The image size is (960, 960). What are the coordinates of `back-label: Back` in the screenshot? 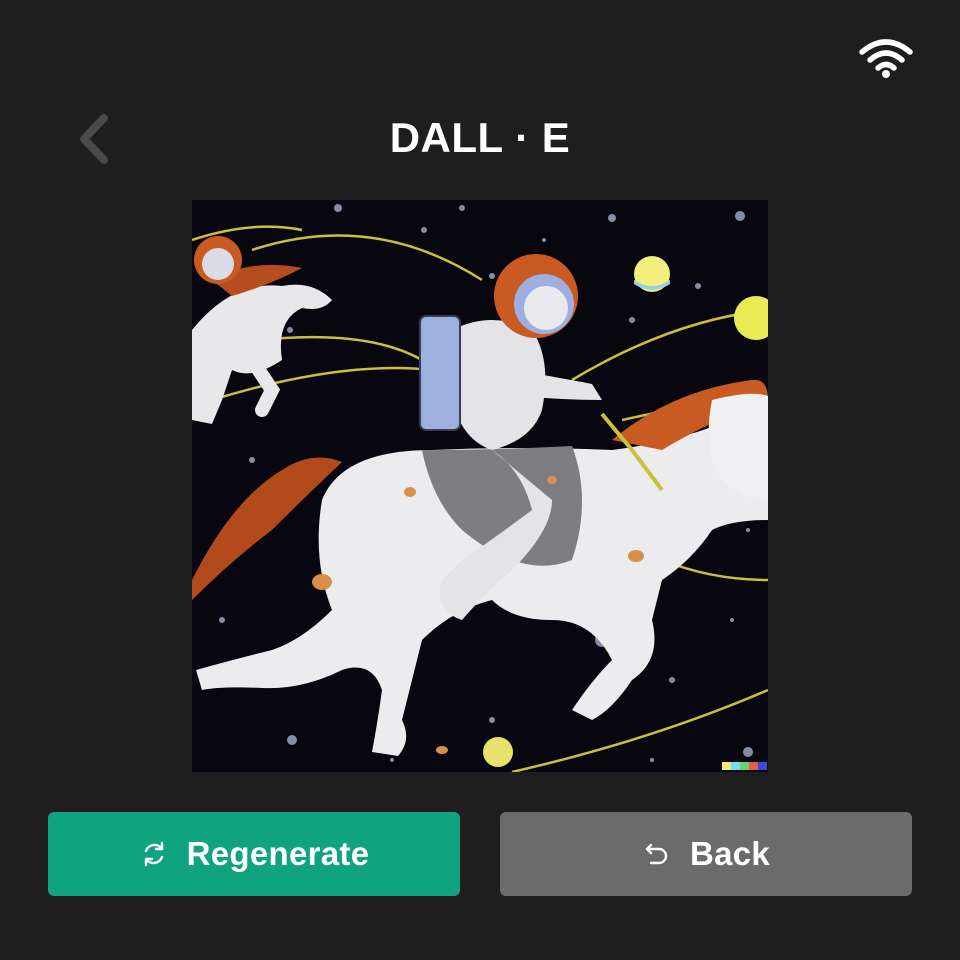 It's located at (730, 853).